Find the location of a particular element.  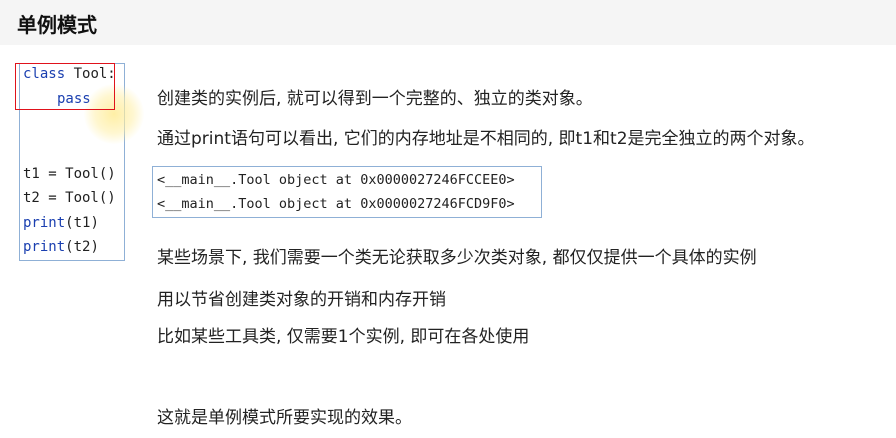

code-line-t1: t1 = Tool() is located at coordinates (69, 174).